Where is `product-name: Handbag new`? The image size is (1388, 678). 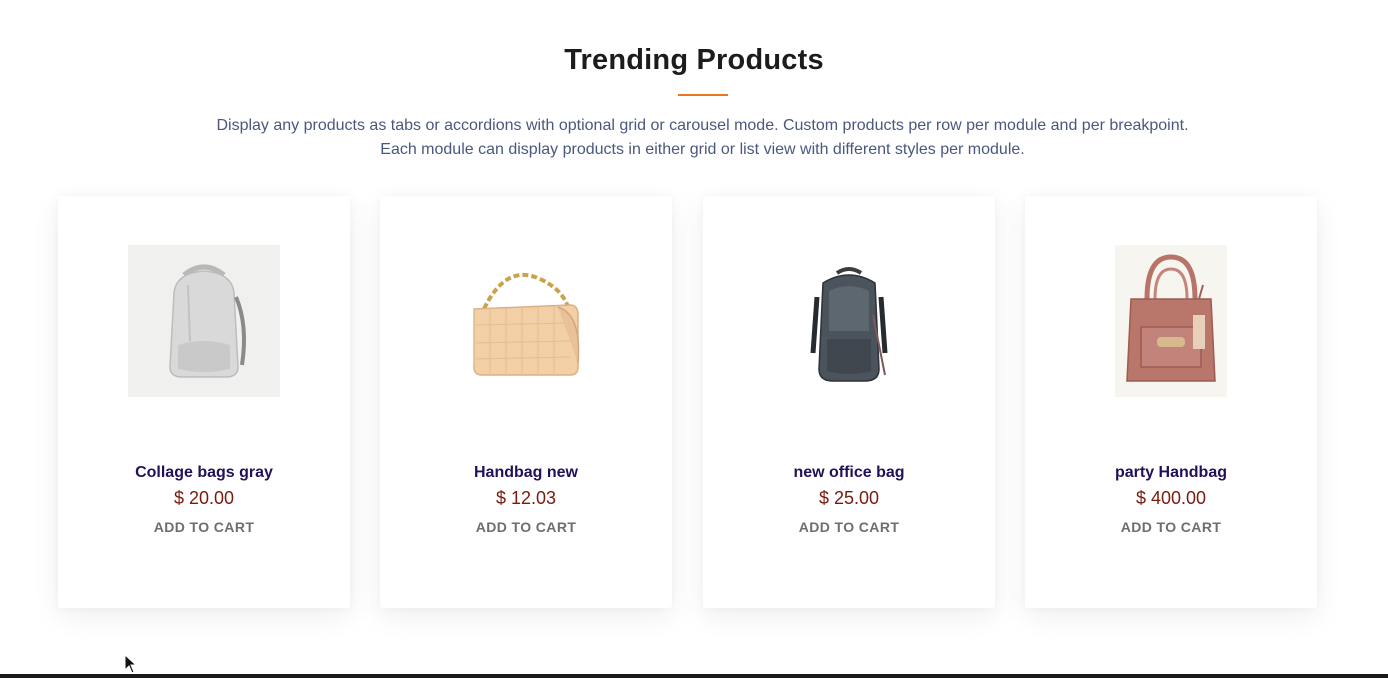 product-name: Handbag new is located at coordinates (526, 473).